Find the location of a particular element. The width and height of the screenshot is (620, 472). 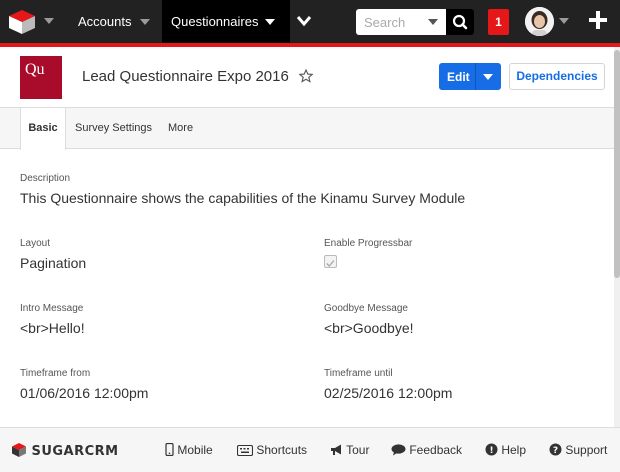

notifications-badge: 1 is located at coordinates (498, 22).